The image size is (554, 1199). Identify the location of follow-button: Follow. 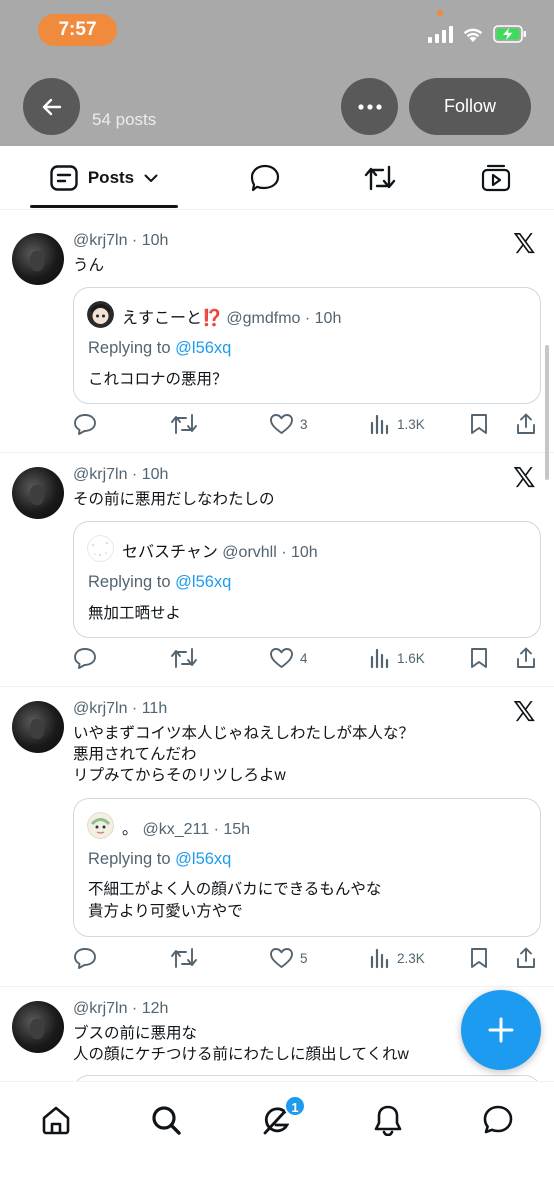
(470, 106).